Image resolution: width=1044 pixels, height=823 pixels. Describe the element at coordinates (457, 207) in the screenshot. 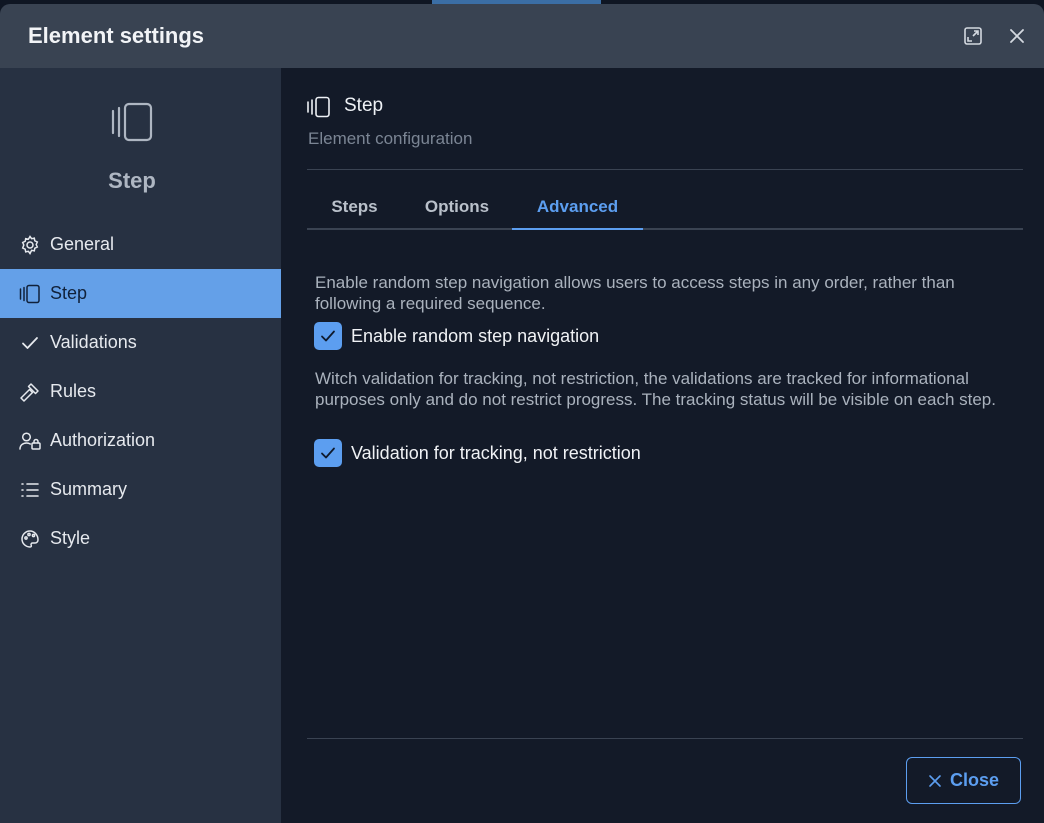

I see `tab-options: Options` at that location.